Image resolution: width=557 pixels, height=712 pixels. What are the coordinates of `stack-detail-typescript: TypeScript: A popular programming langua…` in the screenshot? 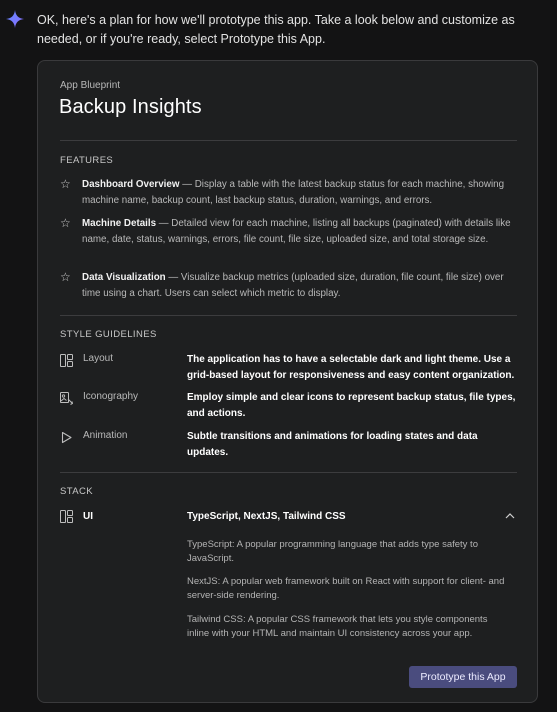 It's located at (332, 551).